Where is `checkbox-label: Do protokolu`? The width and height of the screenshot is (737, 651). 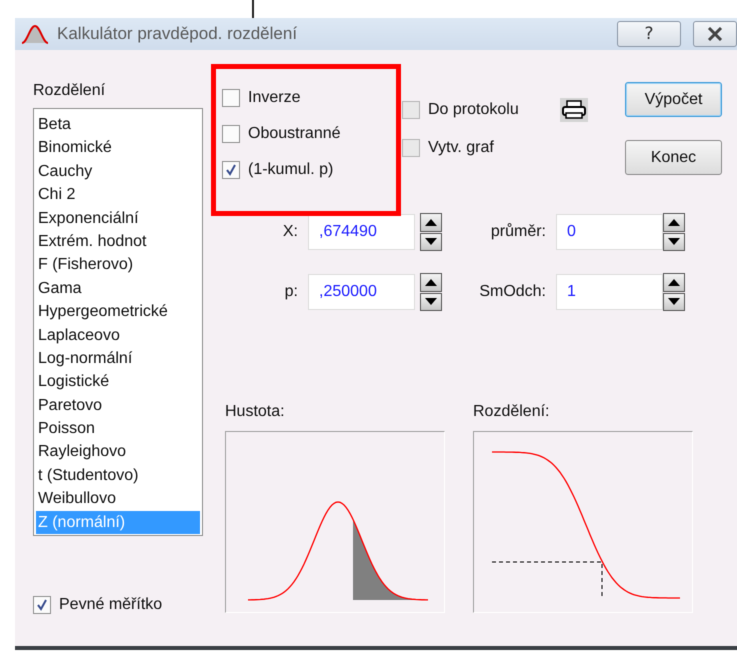 checkbox-label: Do protokolu is located at coordinates (473, 110).